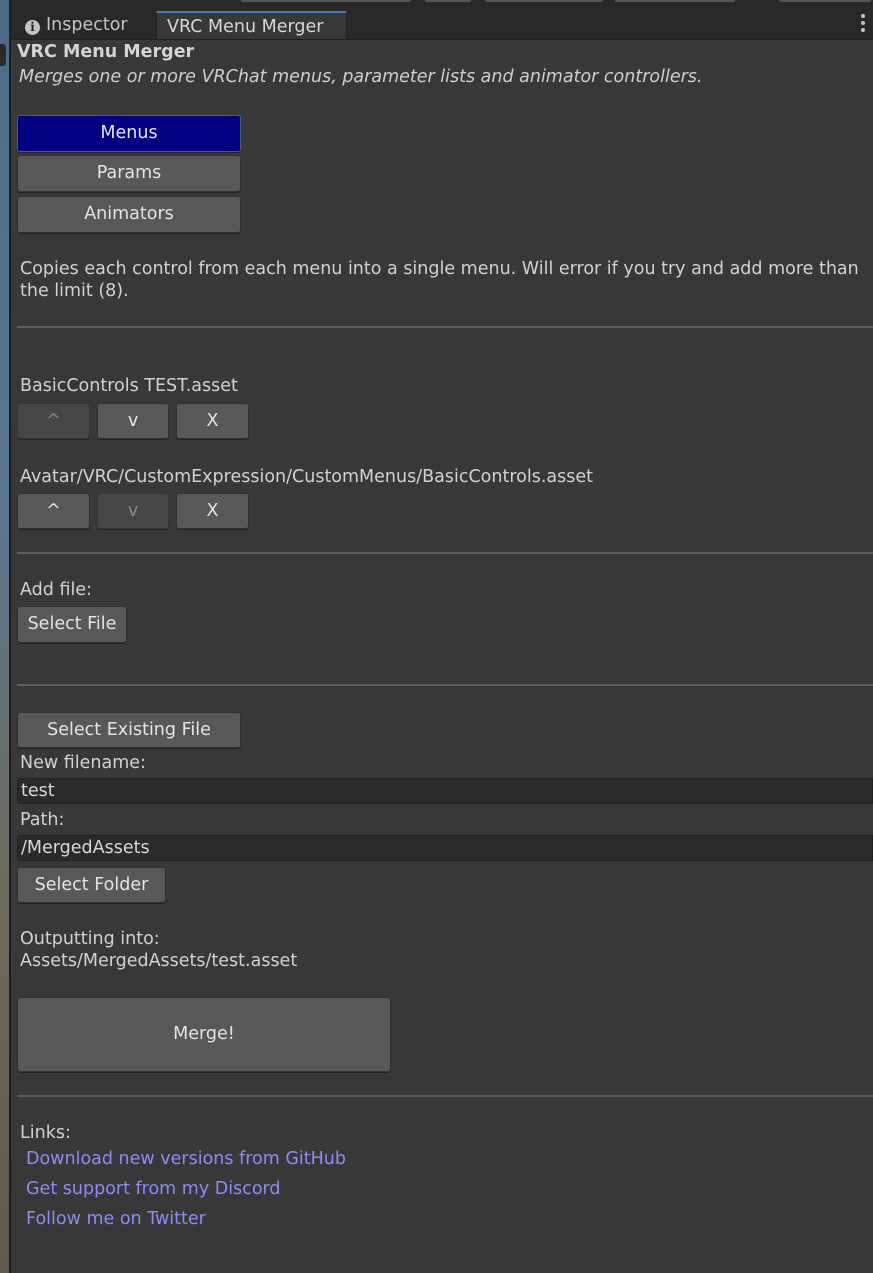  I want to click on github-link: Download new versions from GitHub, so click(186, 1159).